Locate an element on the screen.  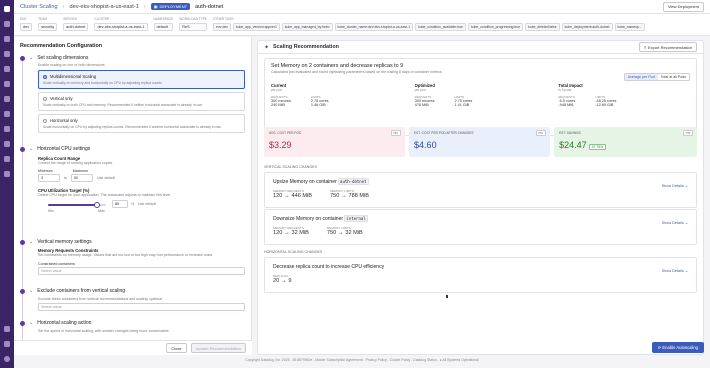
tag-chip: kube_app_managed_by:helm is located at coordinates (307, 27).